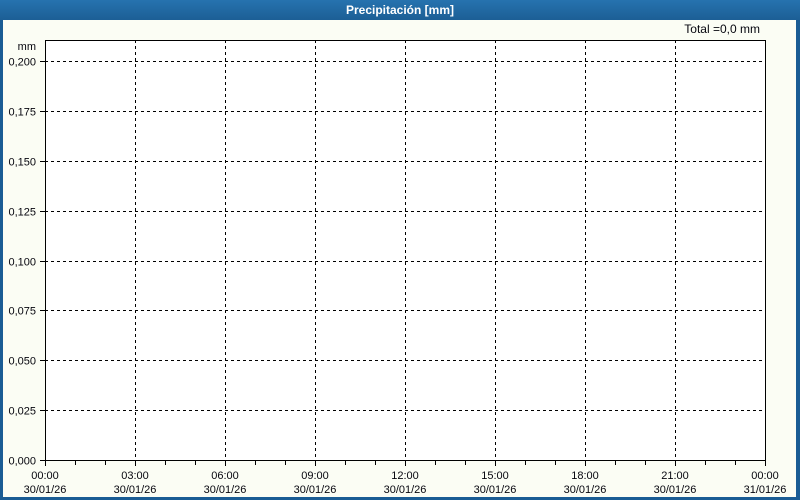  What do you see at coordinates (495, 476) in the screenshot?
I see `x-tick-time: 15:00` at bounding box center [495, 476].